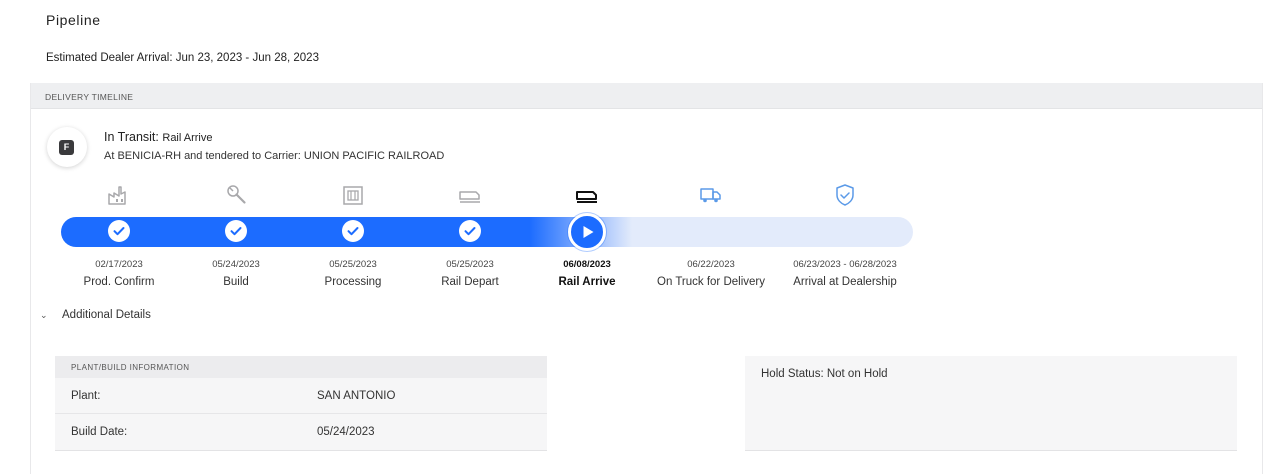 This screenshot has height=474, width=1279. What do you see at coordinates (845, 195) in the screenshot?
I see `shield-check-icon` at bounding box center [845, 195].